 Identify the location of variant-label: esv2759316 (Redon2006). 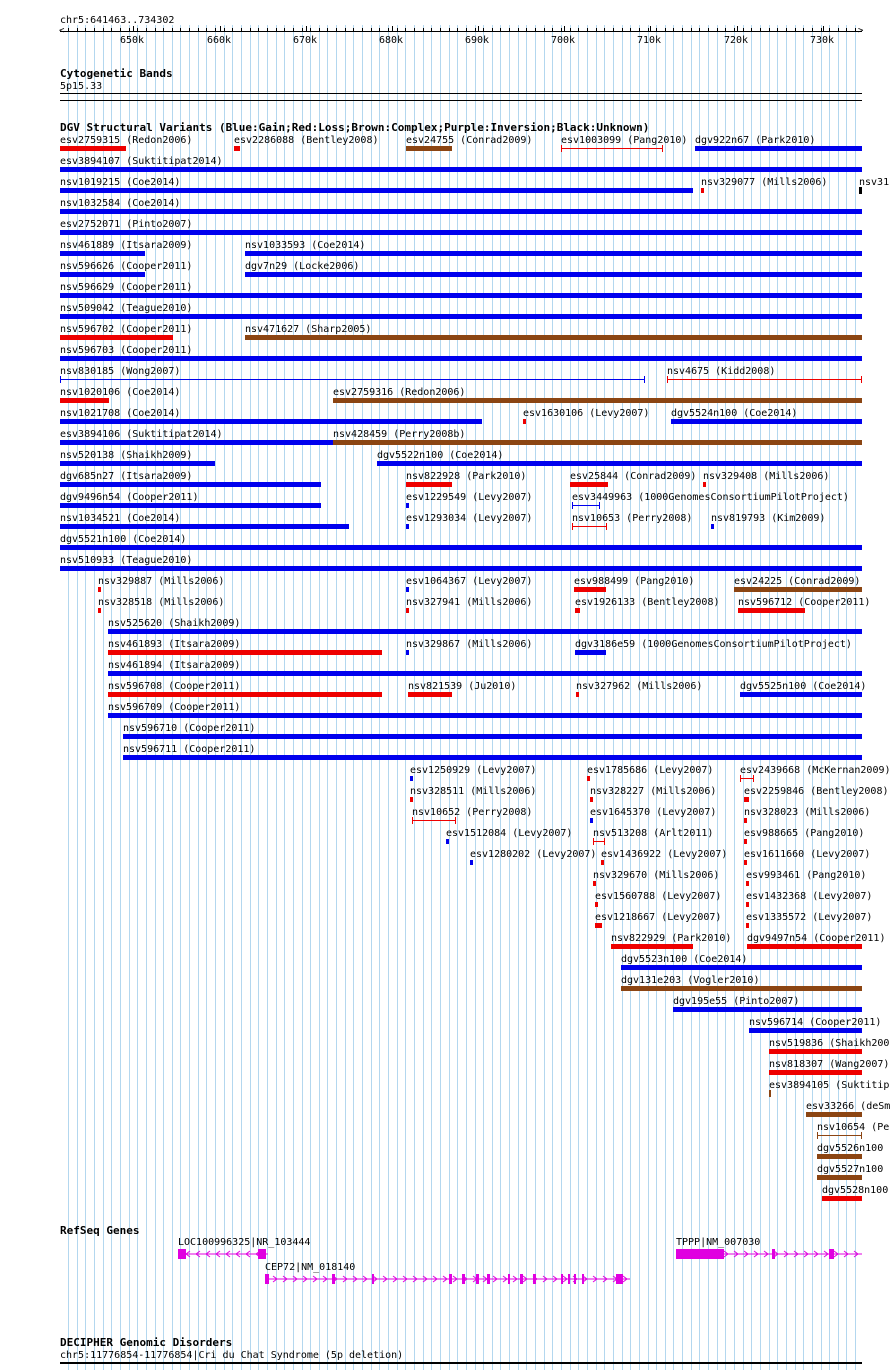
(399, 392).